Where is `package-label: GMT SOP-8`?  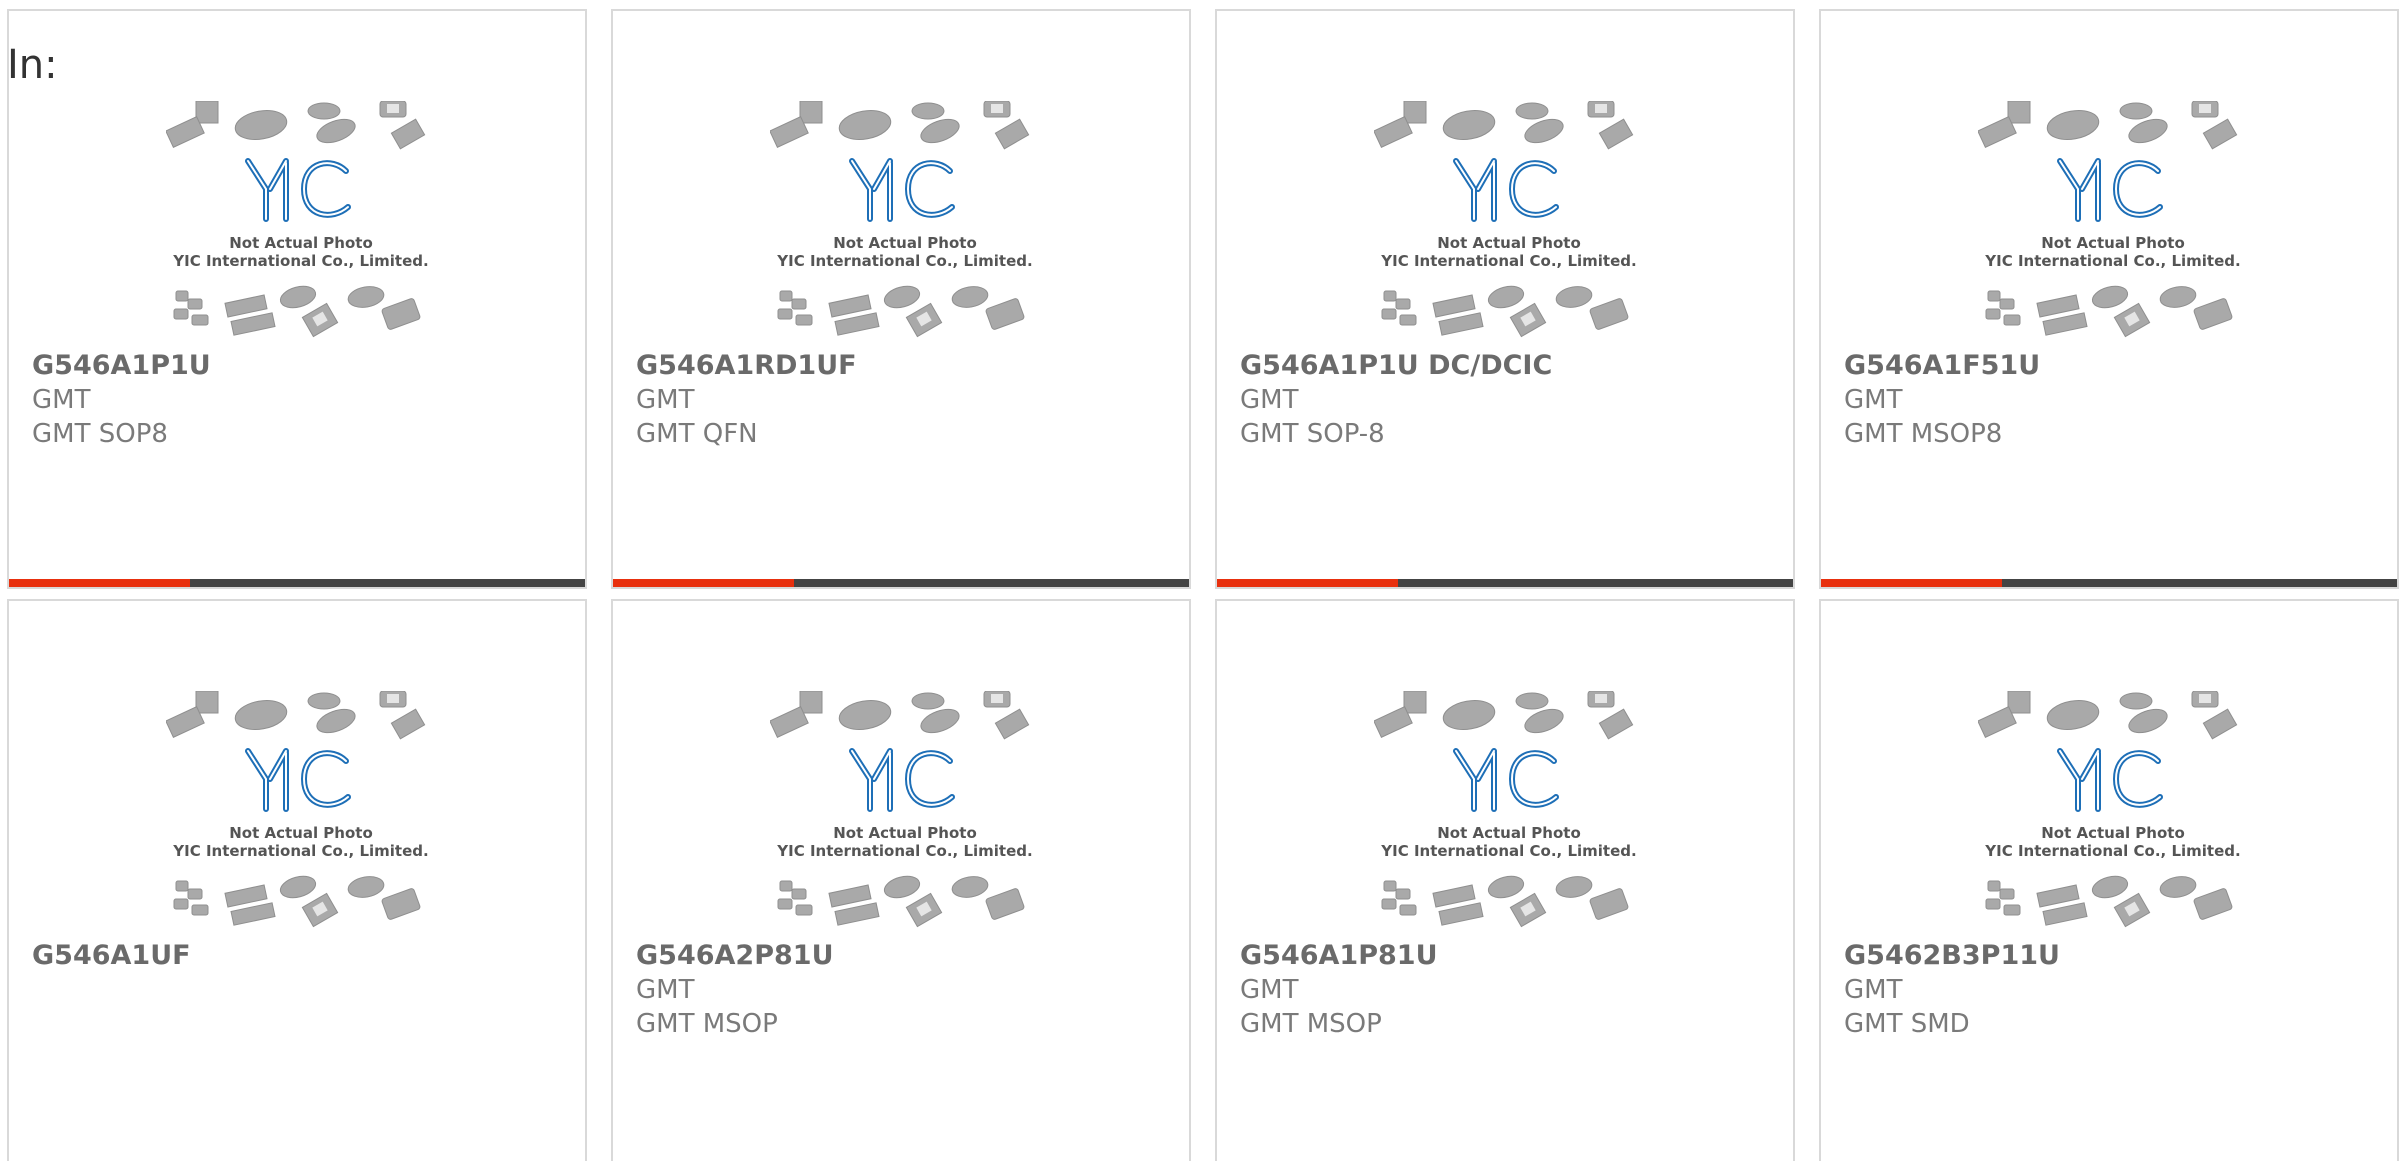 package-label: GMT SOP-8 is located at coordinates (1312, 434).